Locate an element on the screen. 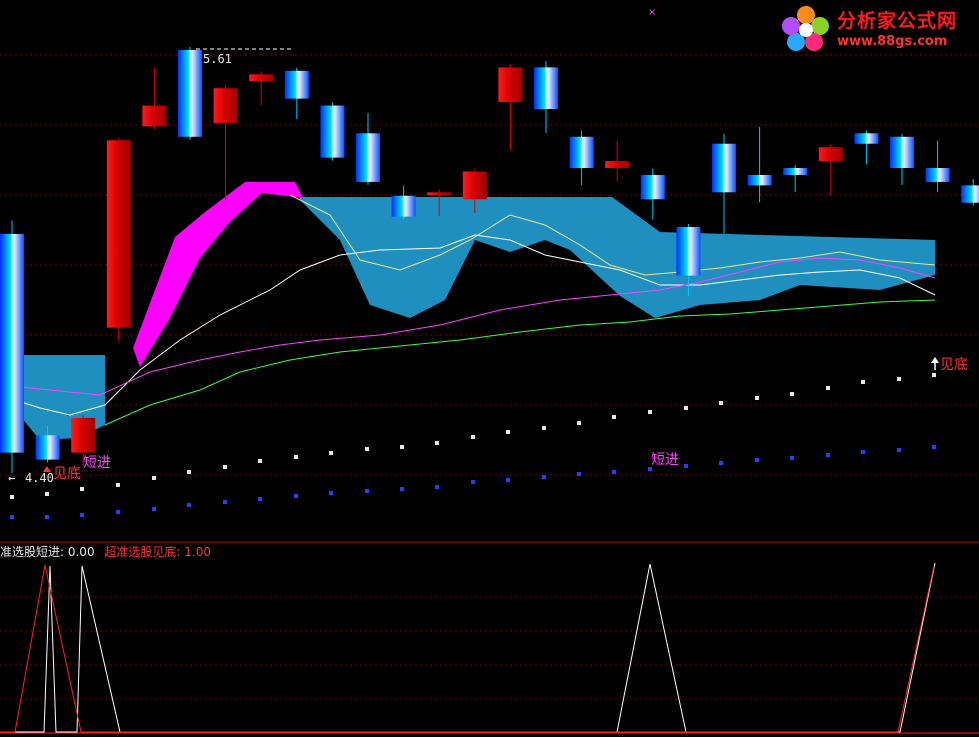  sub-grid is located at coordinates (489, 648).